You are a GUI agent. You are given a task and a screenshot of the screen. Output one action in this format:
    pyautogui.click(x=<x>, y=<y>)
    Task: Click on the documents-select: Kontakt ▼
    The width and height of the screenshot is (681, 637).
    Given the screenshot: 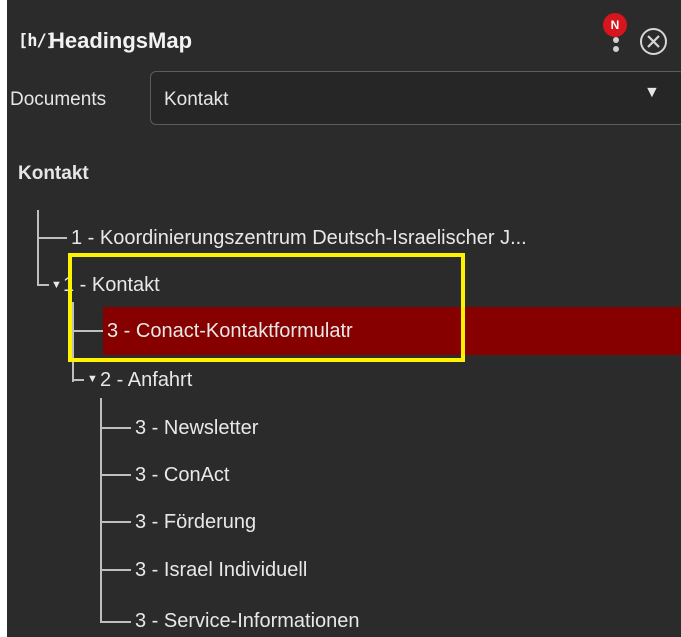 What is the action you would take?
    pyautogui.click(x=415, y=98)
    